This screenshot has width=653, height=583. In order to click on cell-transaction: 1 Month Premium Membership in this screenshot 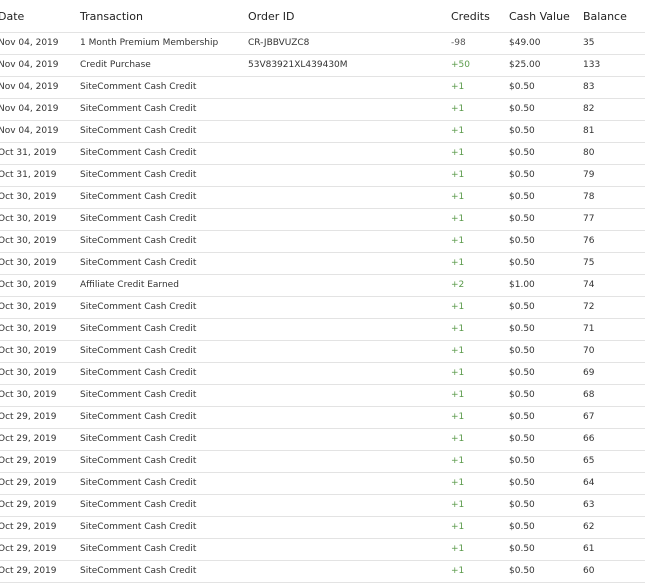, I will do `click(149, 43)`.